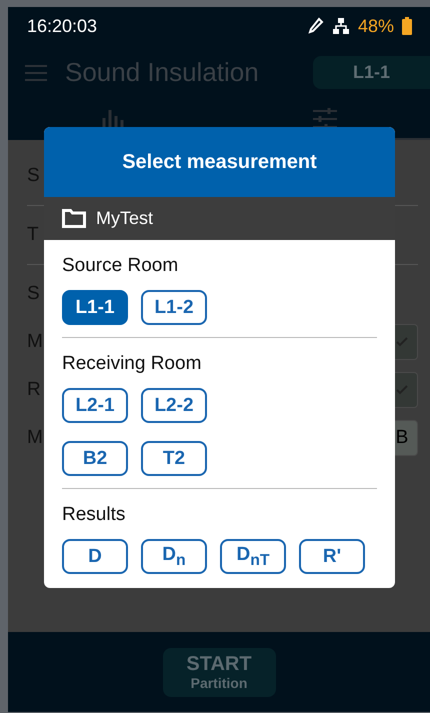 Image resolution: width=430 pixels, height=713 pixels. Describe the element at coordinates (219, 672) in the screenshot. I see `start-button: START Partition` at that location.